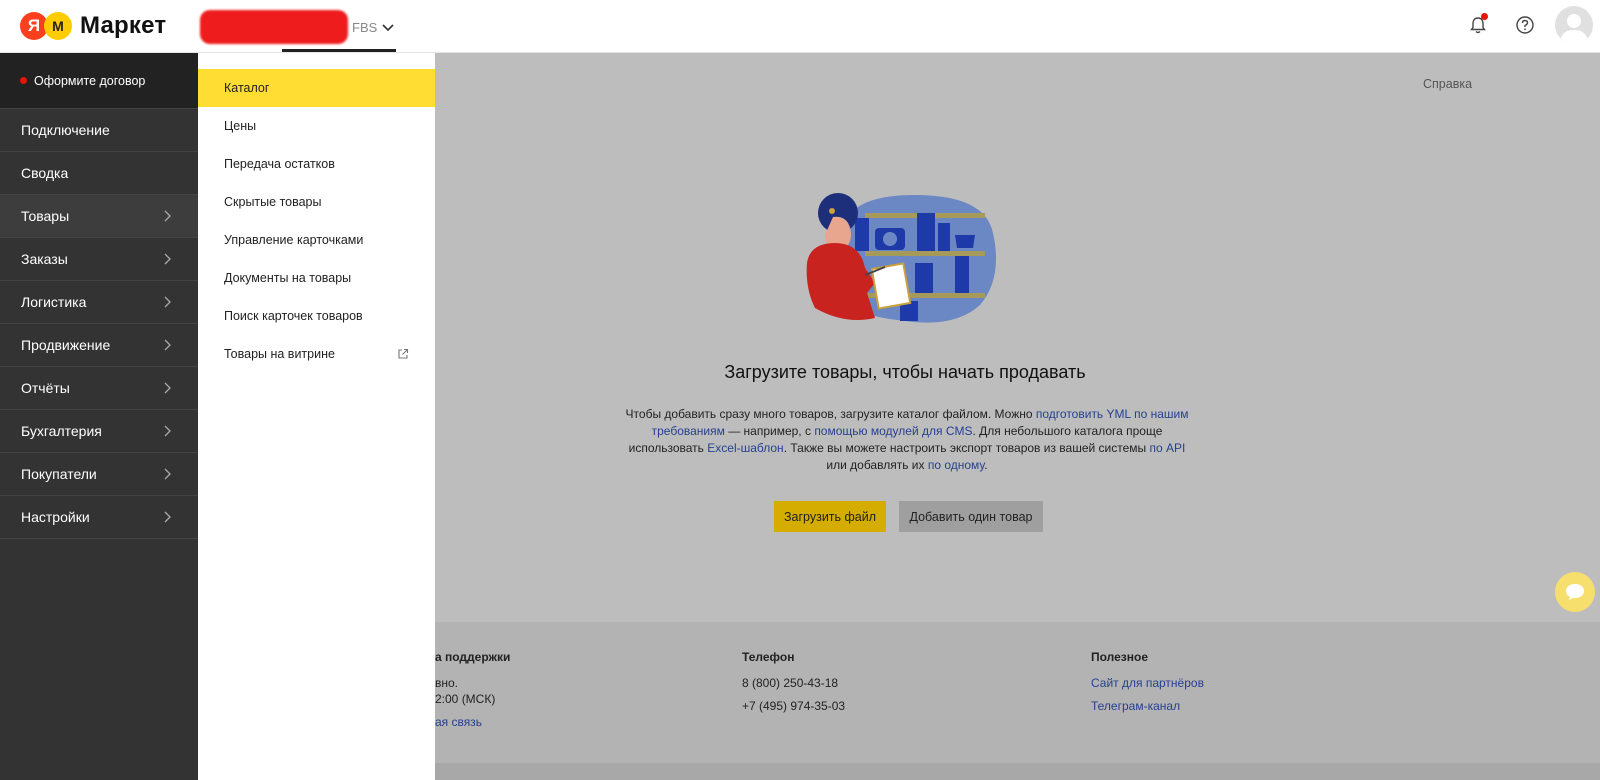 The image size is (1600, 780). Describe the element at coordinates (769, 431) in the screenshot. I see `desc-text-2: — например, с` at that location.